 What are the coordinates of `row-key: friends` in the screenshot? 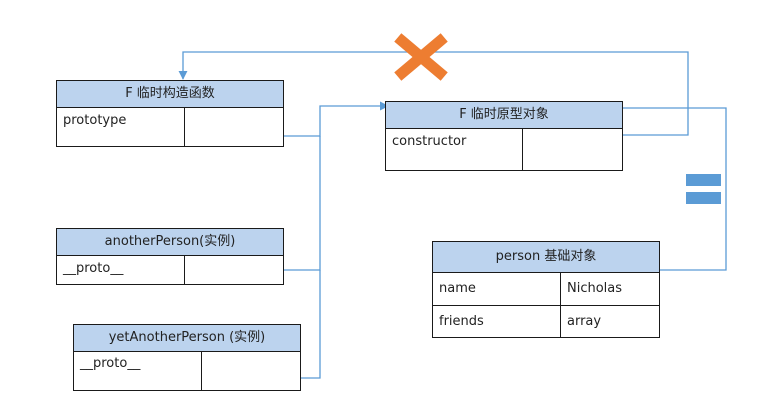 It's located at (497, 321).